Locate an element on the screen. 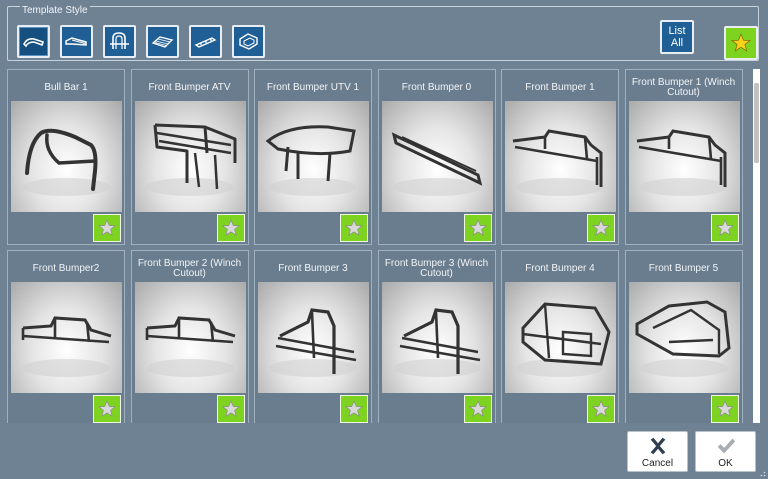  template-card-title: Front Bumper 0 is located at coordinates (436, 87).